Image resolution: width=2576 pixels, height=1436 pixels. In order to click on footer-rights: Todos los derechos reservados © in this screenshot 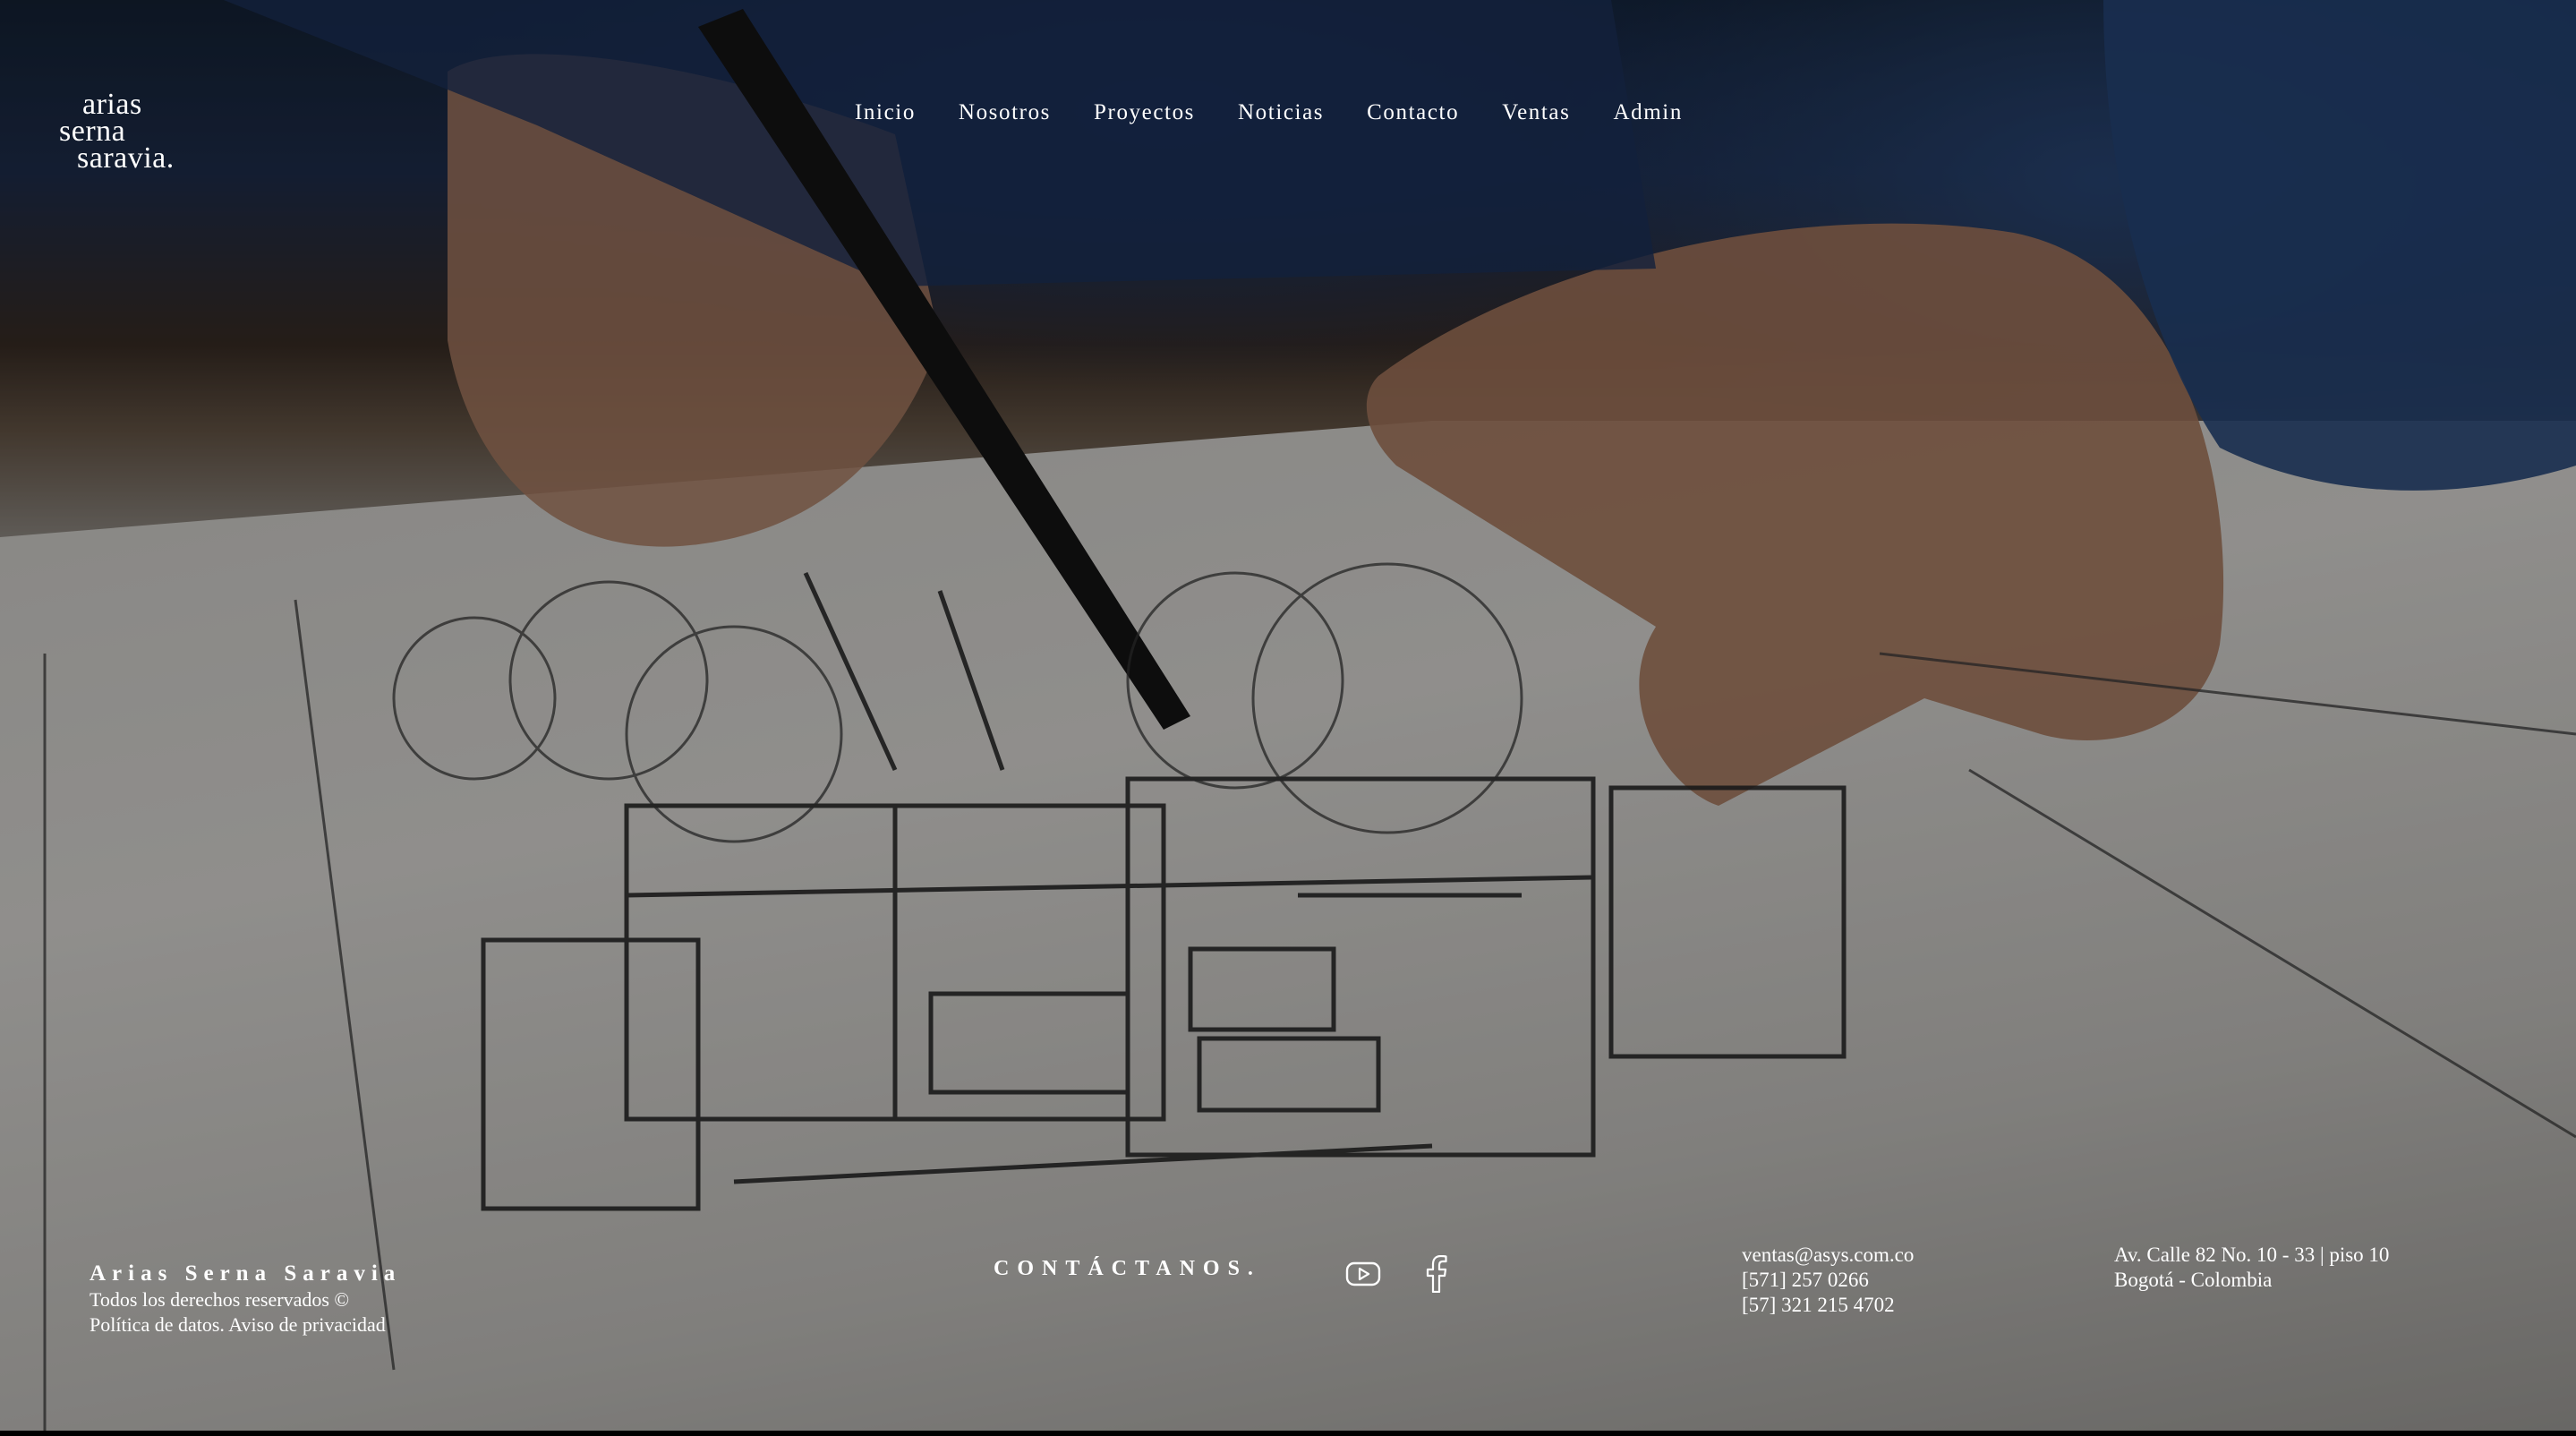, I will do `click(220, 1299)`.